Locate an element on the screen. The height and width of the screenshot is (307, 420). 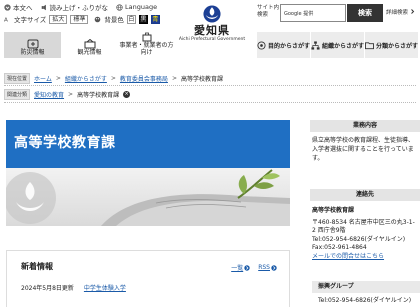
text-size-icon: A is located at coordinates (6, 19).